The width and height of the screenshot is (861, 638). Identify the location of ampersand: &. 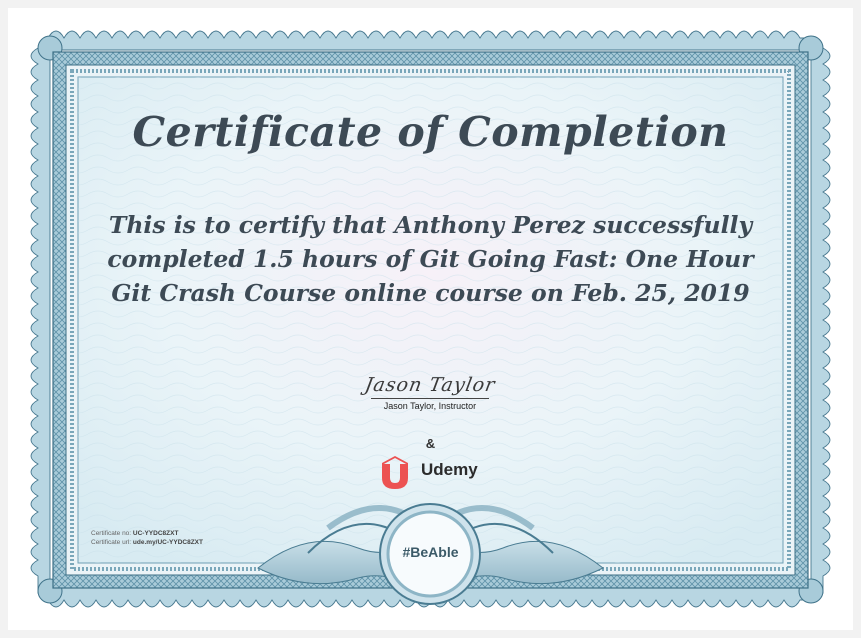
(430, 443).